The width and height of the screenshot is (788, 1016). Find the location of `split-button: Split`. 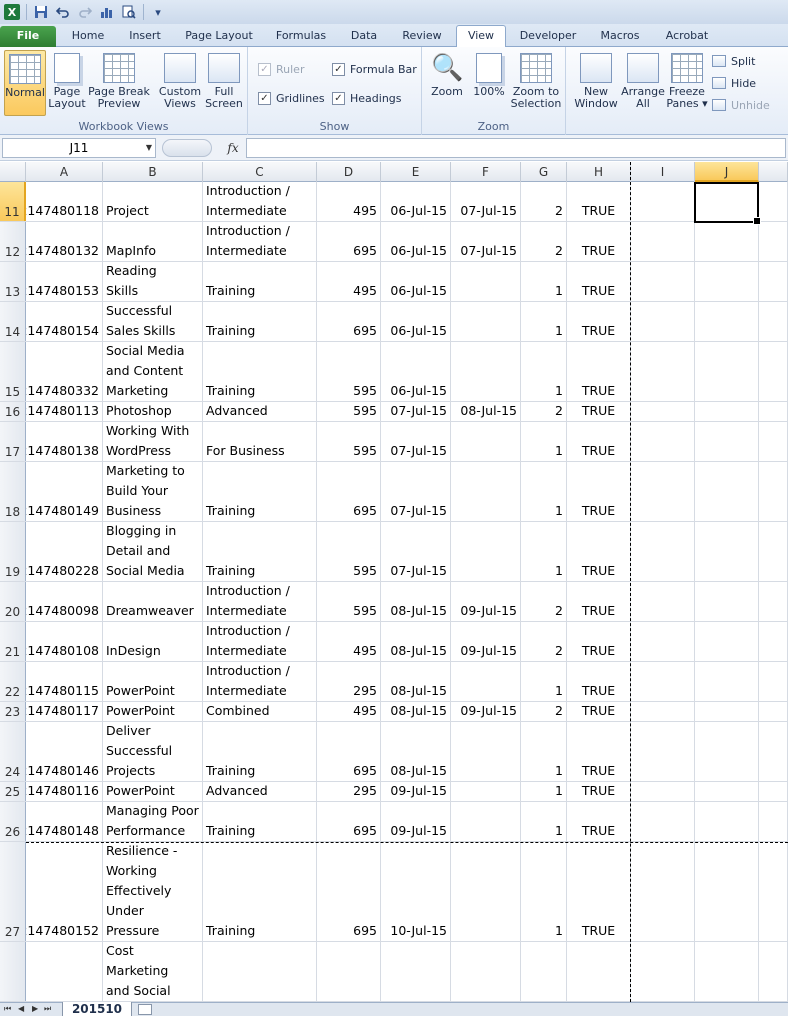

split-button: Split is located at coordinates (733, 61).